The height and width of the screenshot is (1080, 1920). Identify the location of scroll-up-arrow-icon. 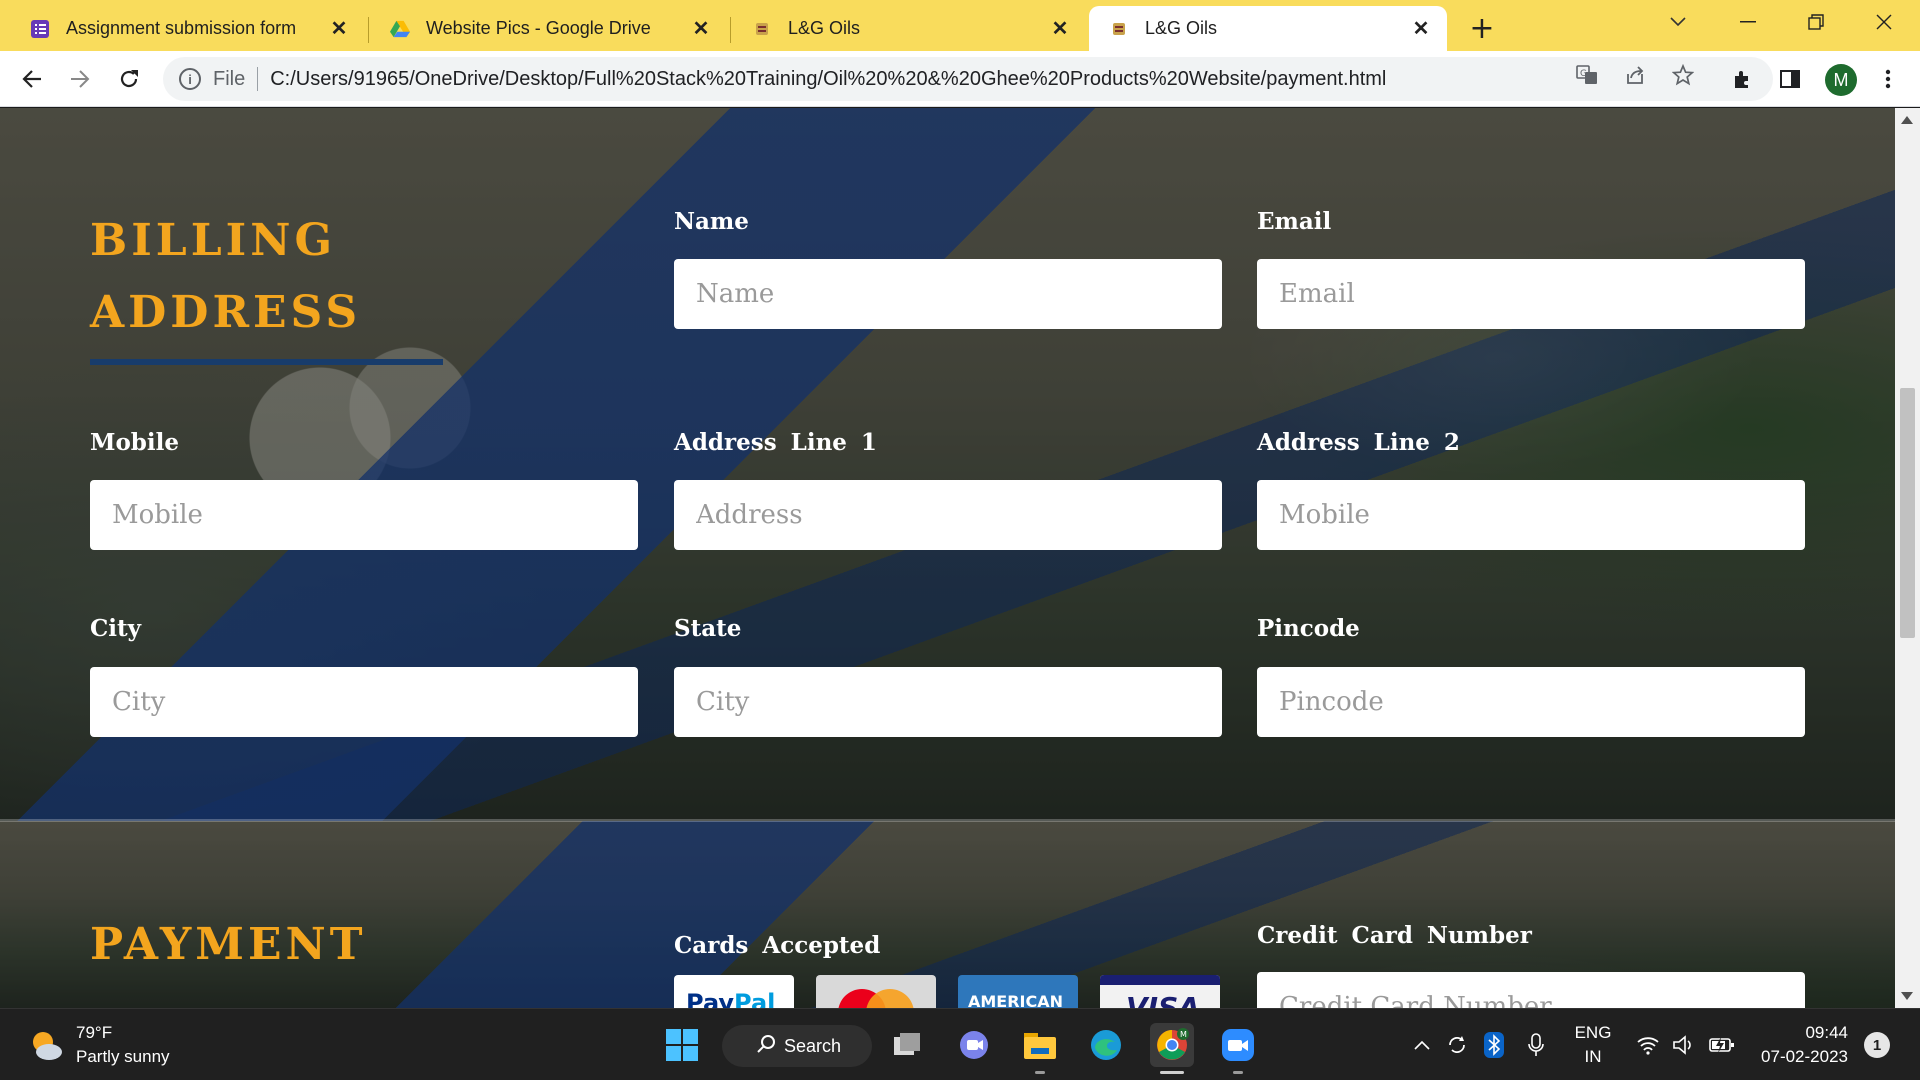
(1907, 120).